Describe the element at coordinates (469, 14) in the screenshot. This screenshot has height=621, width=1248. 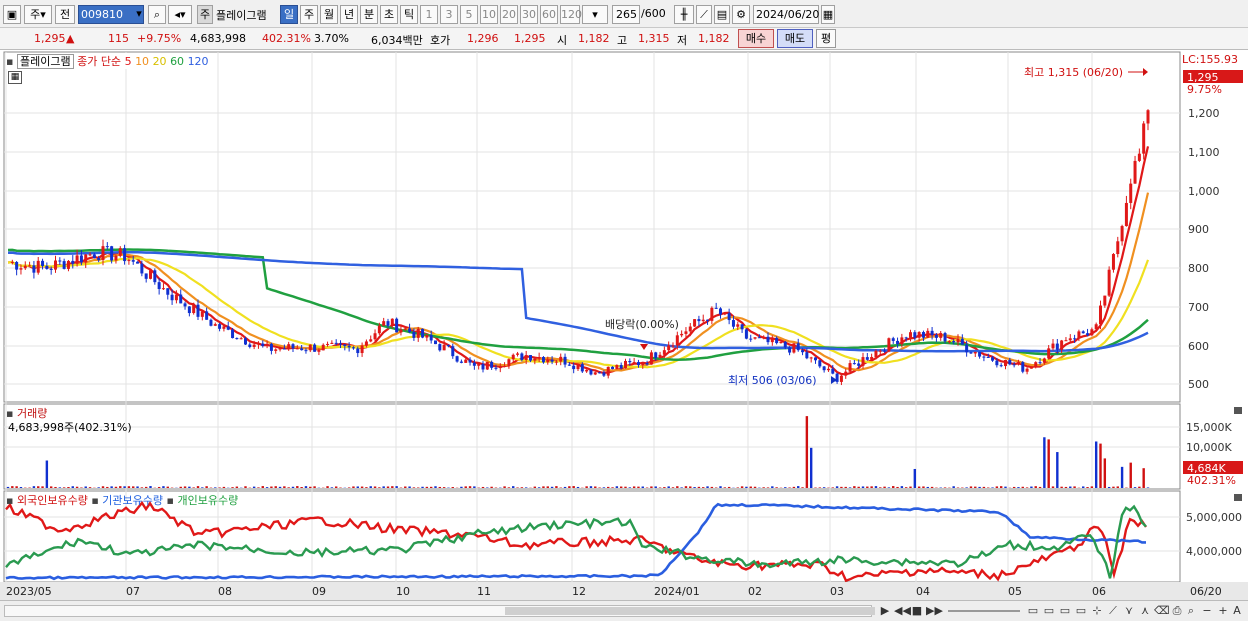
I see `interval-5: 5` at that location.